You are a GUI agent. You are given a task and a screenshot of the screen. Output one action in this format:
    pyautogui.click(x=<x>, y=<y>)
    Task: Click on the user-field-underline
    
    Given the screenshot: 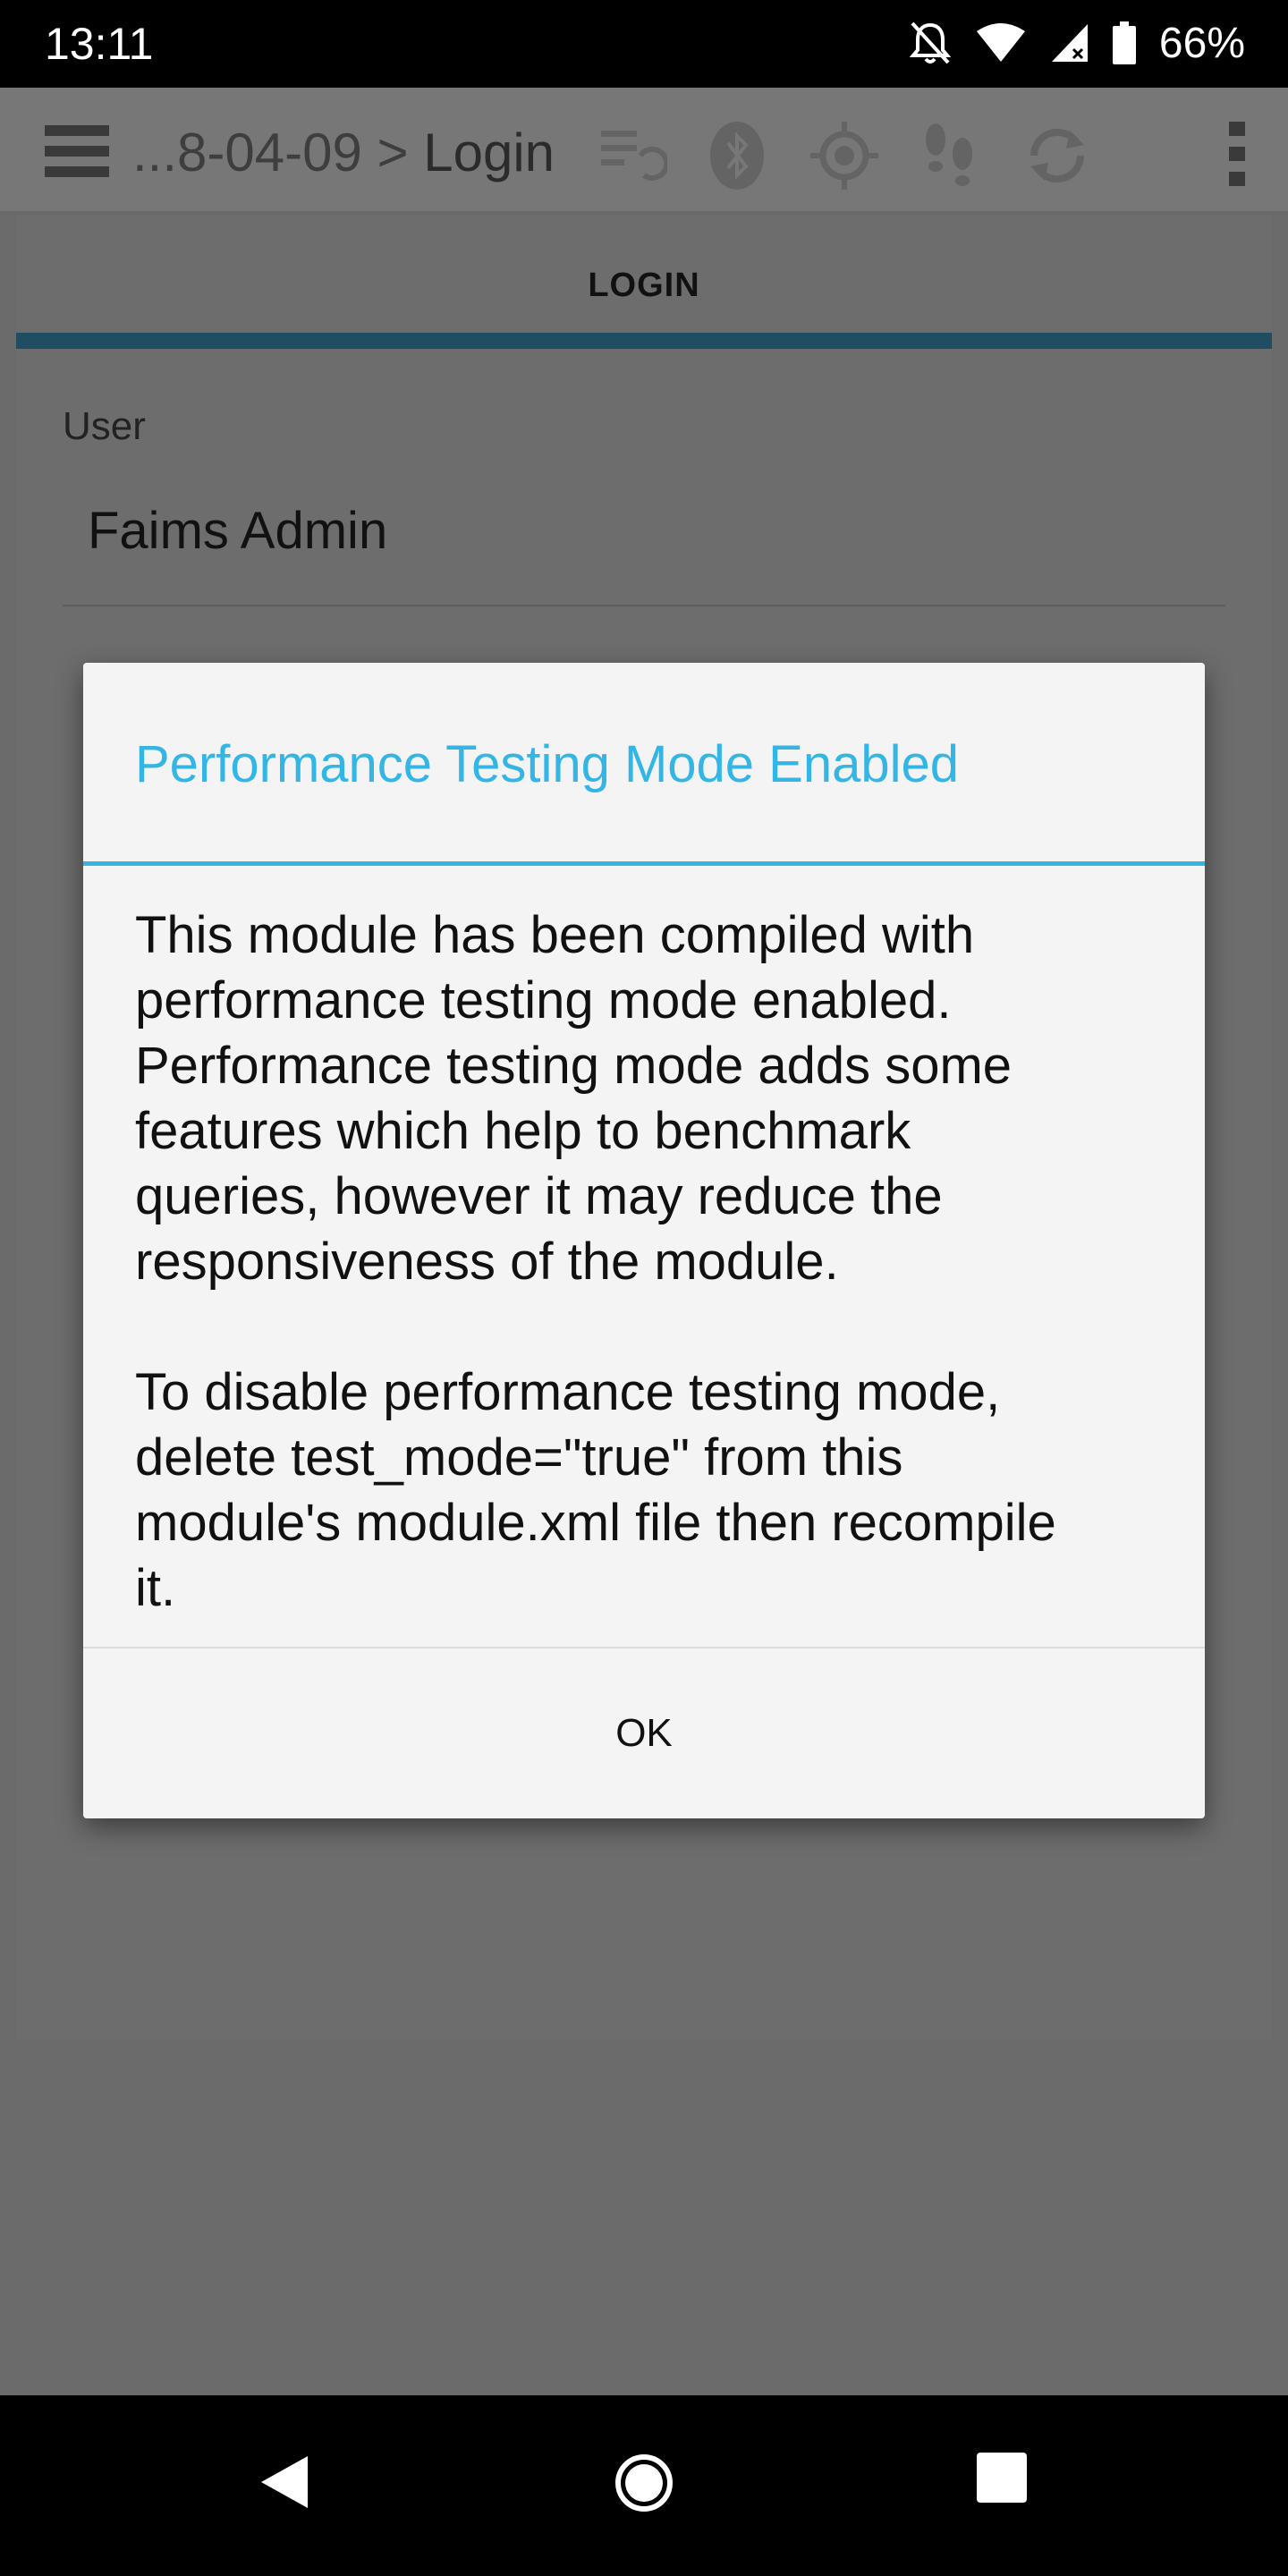 What is the action you would take?
    pyautogui.click(x=644, y=605)
    